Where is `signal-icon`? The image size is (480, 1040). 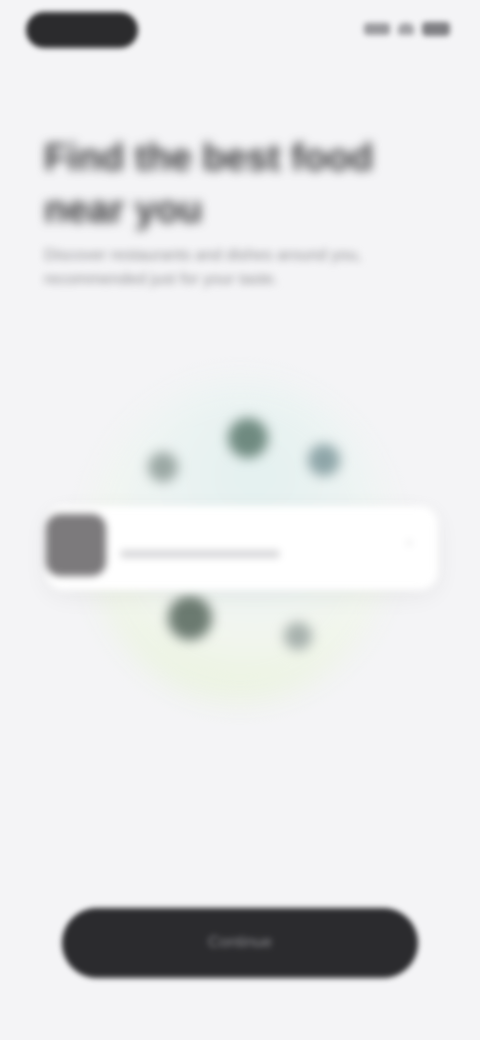
signal-icon is located at coordinates (377, 29).